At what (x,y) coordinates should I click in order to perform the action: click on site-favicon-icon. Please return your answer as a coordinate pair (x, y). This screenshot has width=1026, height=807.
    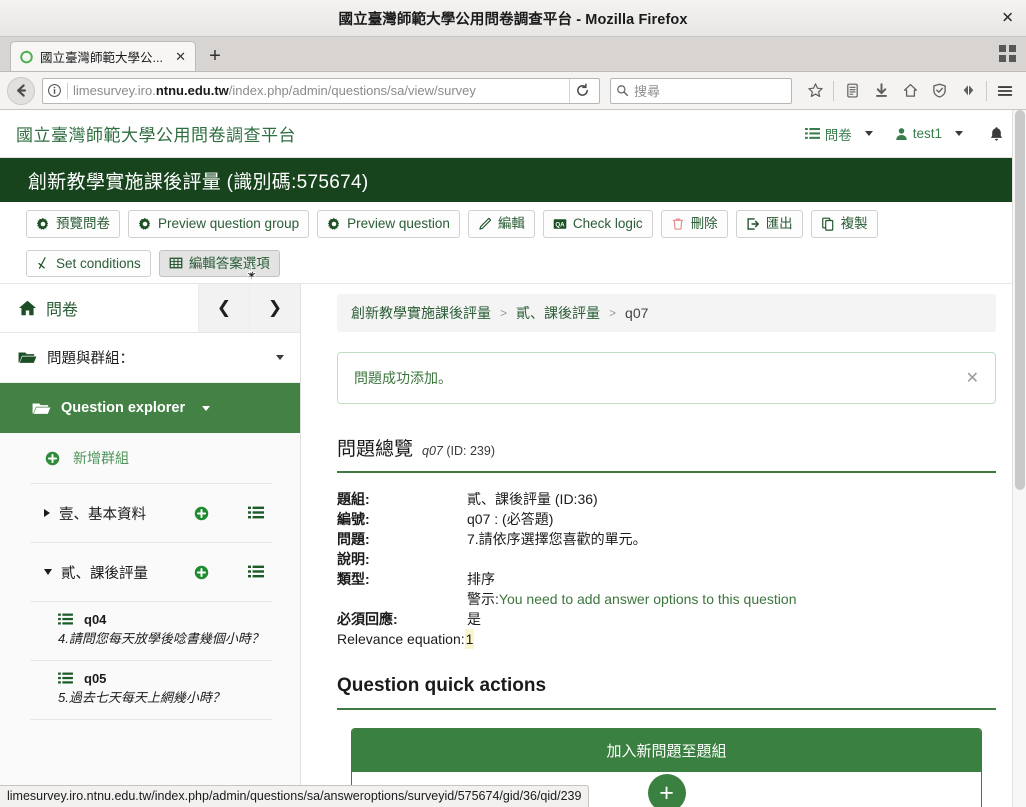
    Looking at the image, I should click on (26, 57).